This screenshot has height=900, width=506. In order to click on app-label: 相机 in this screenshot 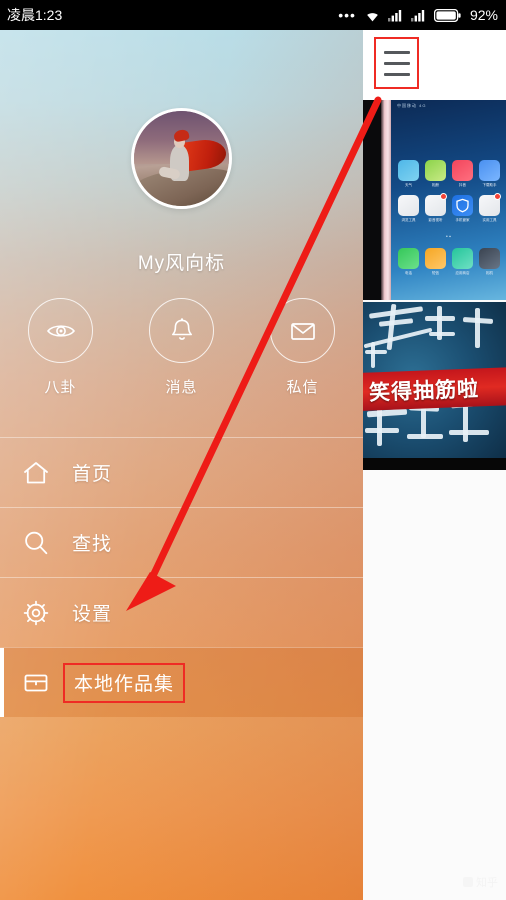, I will do `click(489, 273)`.